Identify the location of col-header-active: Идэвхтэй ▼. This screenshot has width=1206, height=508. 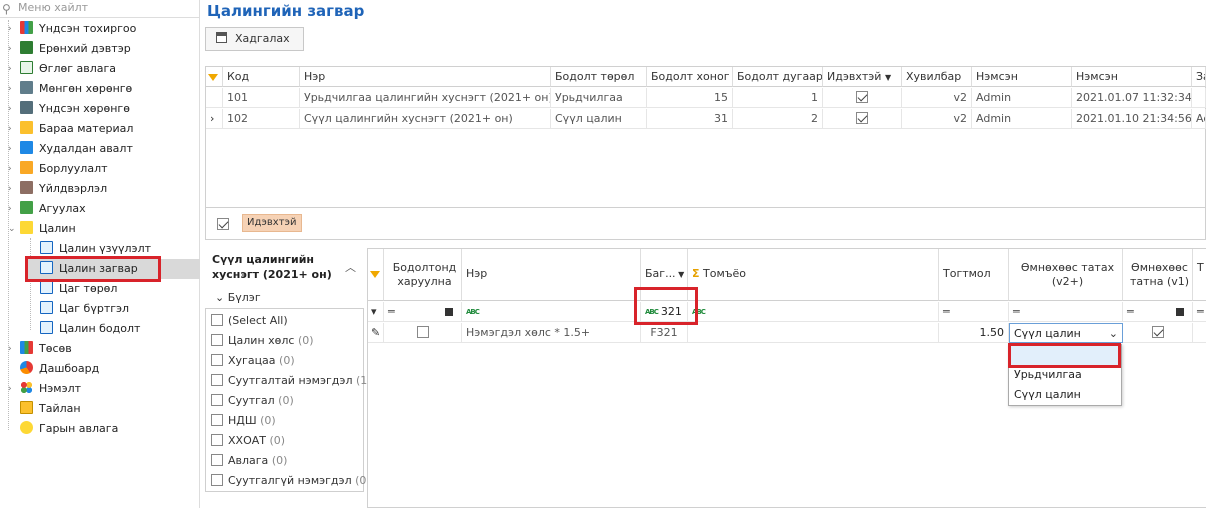
(862, 77).